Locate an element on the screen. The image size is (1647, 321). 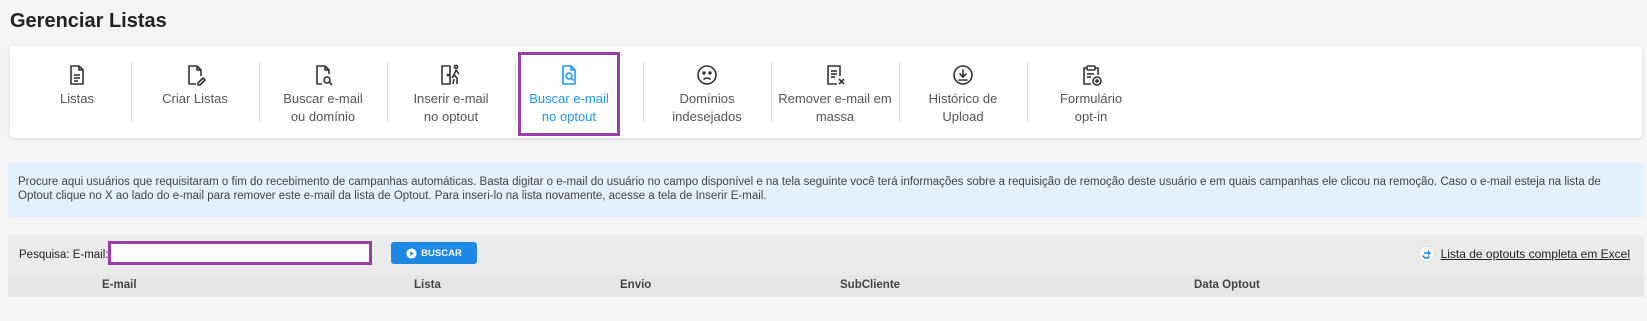
nav-item-label: Listas is located at coordinates (77, 98).